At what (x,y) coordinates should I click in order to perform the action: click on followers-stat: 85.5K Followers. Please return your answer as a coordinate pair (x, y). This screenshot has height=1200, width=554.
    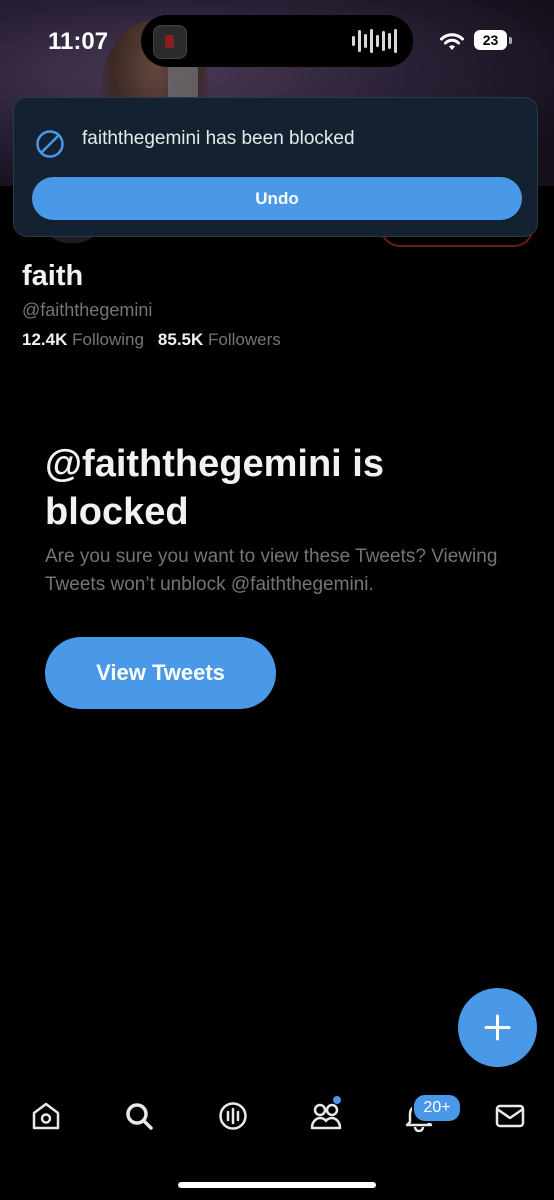
    Looking at the image, I should click on (219, 339).